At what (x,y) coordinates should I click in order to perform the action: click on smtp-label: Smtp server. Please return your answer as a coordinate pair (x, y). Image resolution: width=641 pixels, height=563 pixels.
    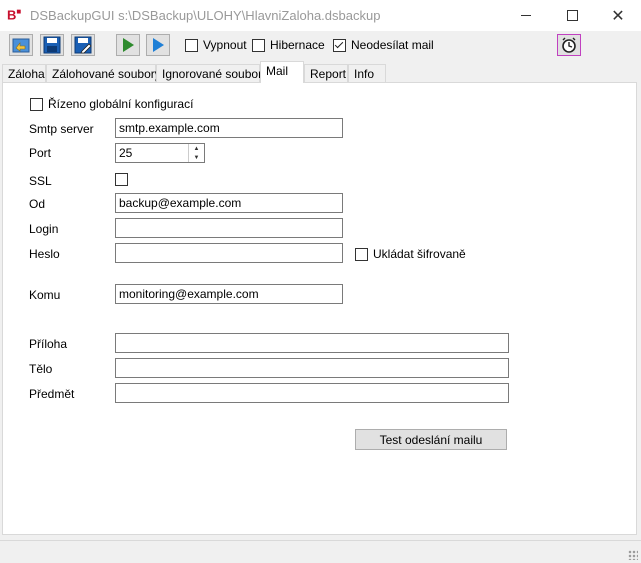
    Looking at the image, I should click on (61, 129).